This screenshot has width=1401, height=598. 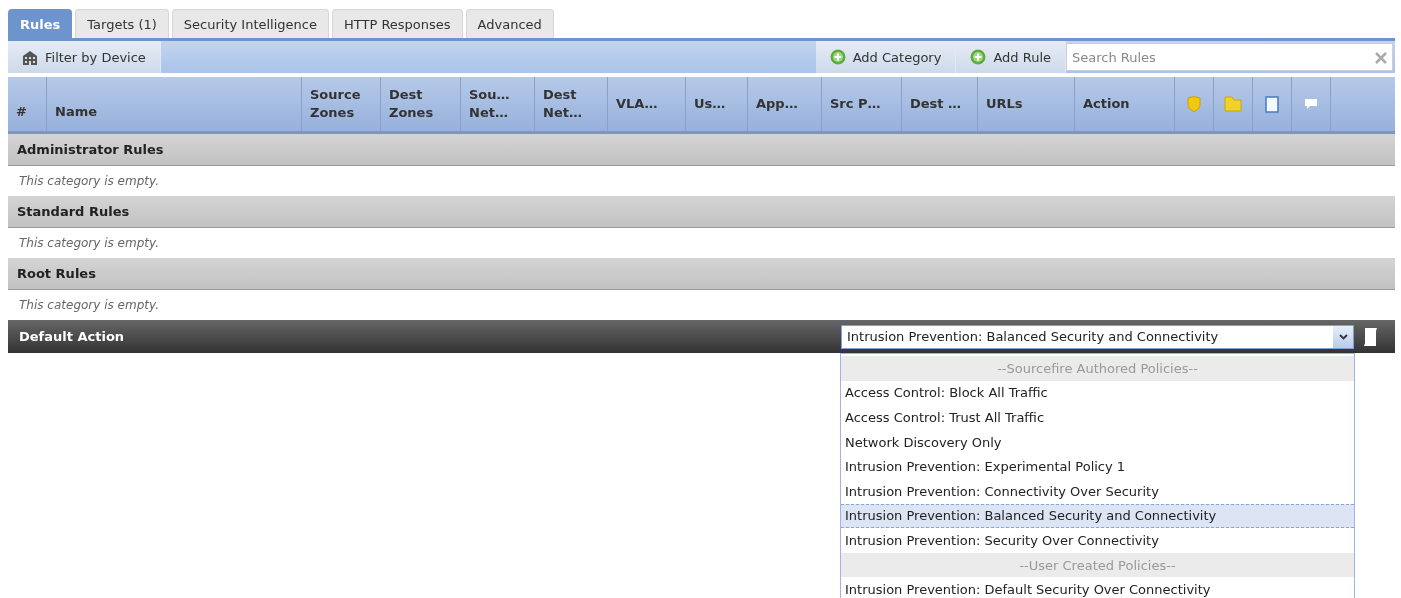 What do you see at coordinates (84, 57) in the screenshot?
I see `filter-by-device-button: Filter by Device` at bounding box center [84, 57].